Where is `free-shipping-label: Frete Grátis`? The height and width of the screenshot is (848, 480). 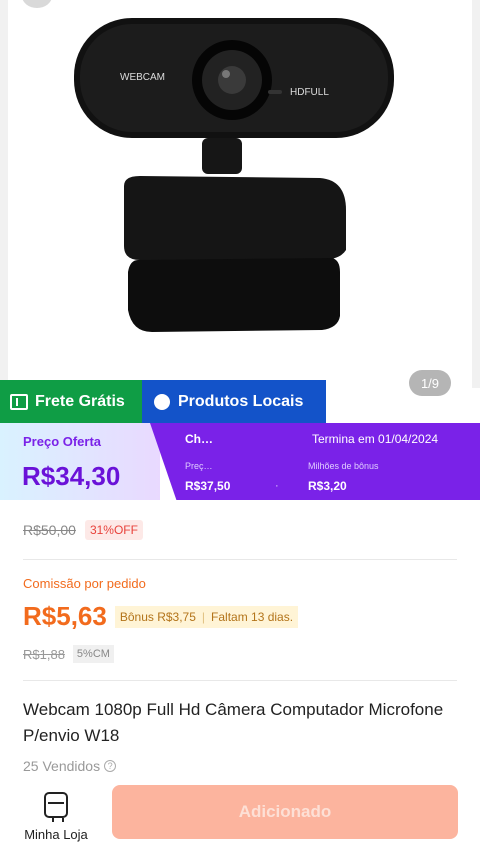 free-shipping-label: Frete Grátis is located at coordinates (80, 401).